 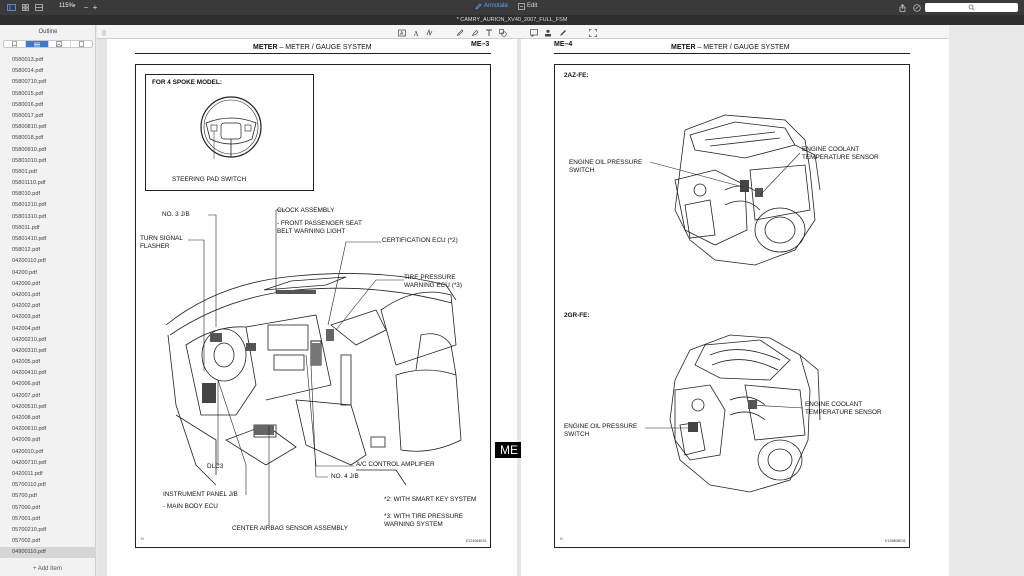 What do you see at coordinates (48, 373) in the screenshot?
I see `outline-item: 04200410.pdf` at bounding box center [48, 373].